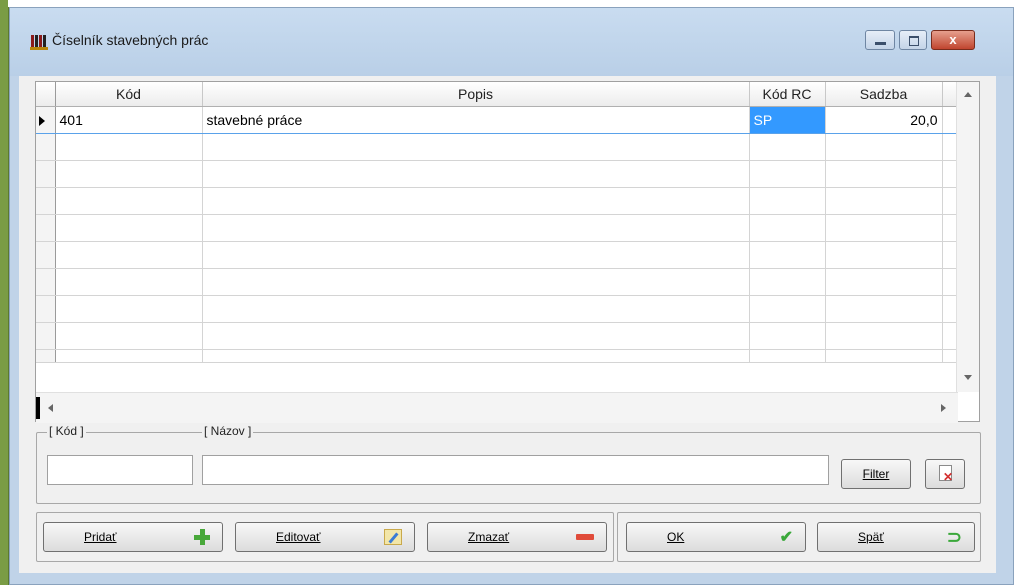 The width and height of the screenshot is (1014, 585). What do you see at coordinates (497, 407) in the screenshot?
I see `horizontal-scrollbar` at bounding box center [497, 407].